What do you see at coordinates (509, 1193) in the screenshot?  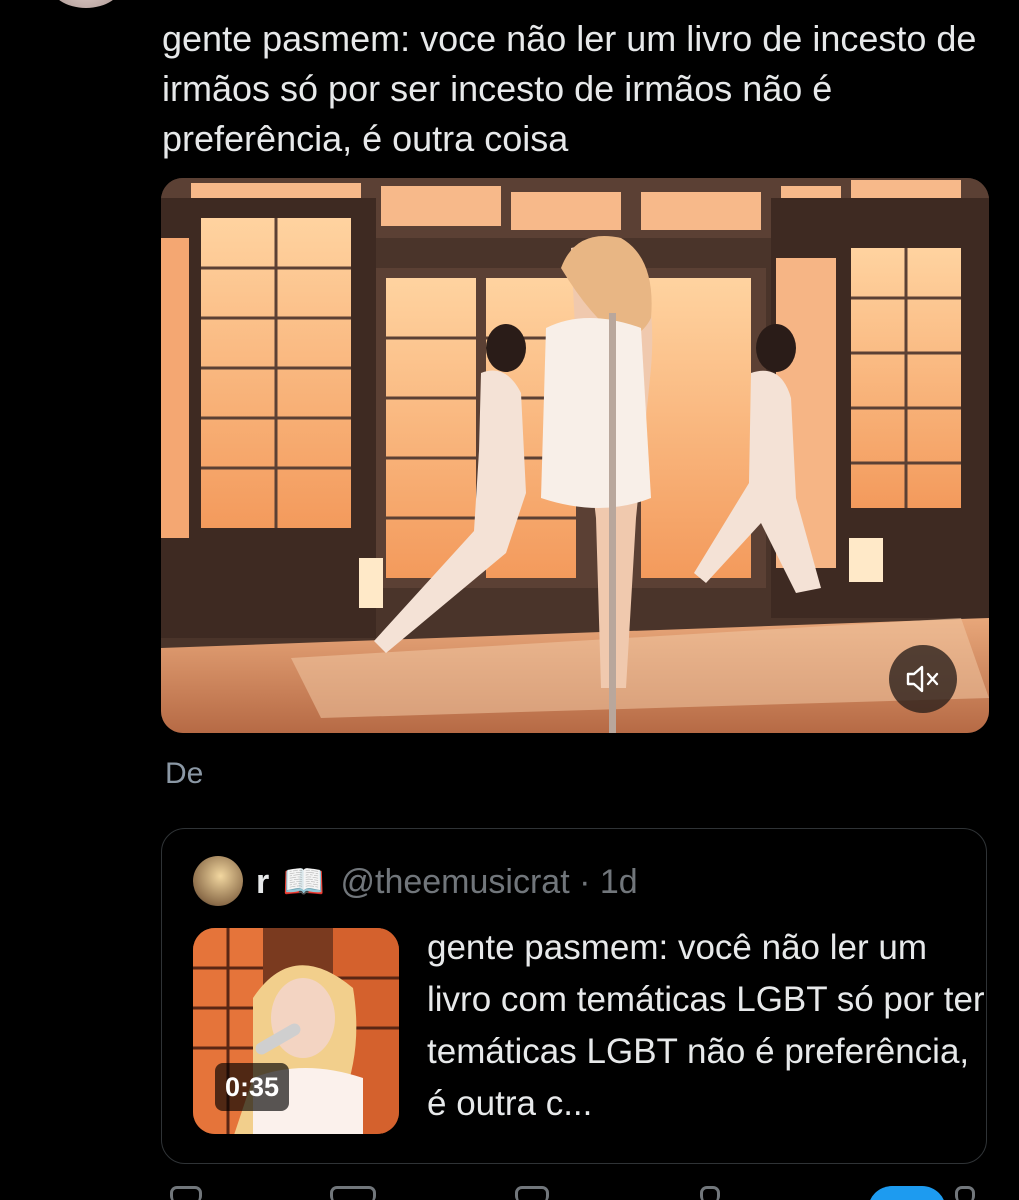 I see `action-bar` at bounding box center [509, 1193].